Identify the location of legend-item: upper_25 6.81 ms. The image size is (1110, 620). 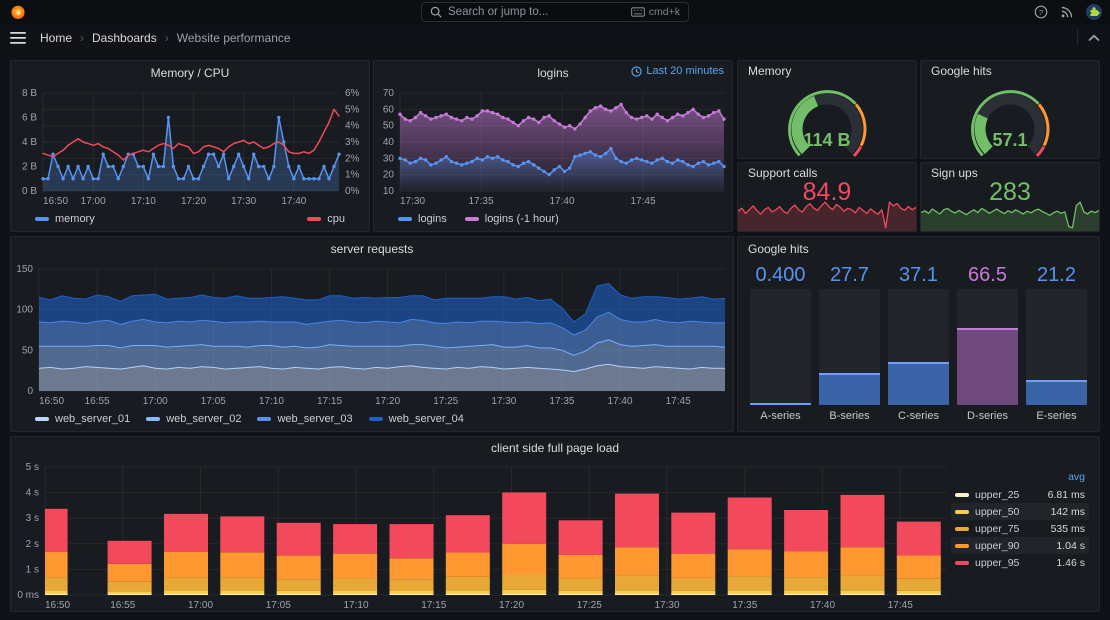
(1020, 494).